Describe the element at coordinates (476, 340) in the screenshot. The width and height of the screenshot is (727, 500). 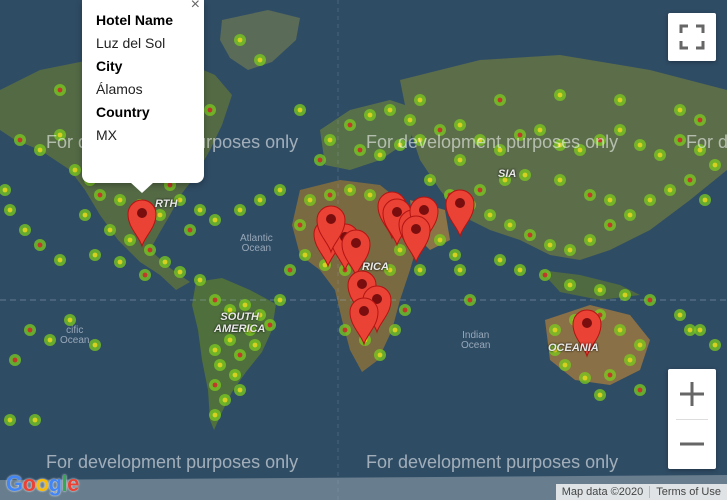
I see `ocean-label-indian: Indian Ocean` at that location.